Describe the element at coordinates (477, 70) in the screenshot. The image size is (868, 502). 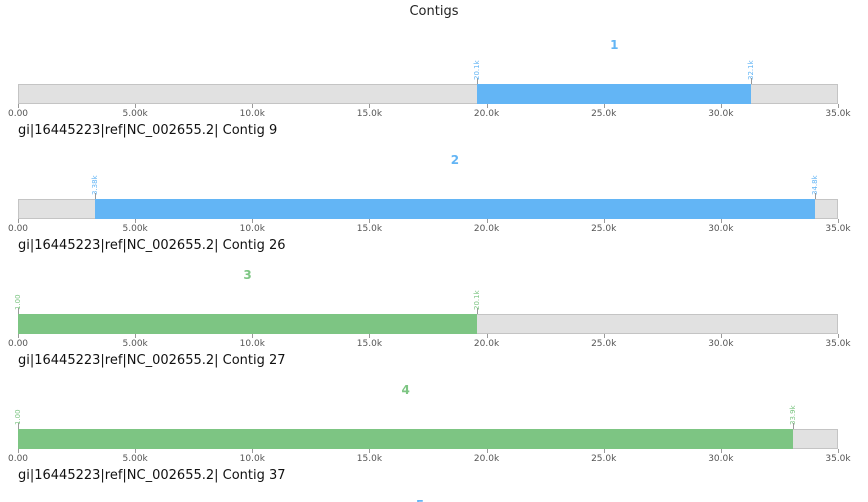
I see `region-start-label: 20.1k` at that location.